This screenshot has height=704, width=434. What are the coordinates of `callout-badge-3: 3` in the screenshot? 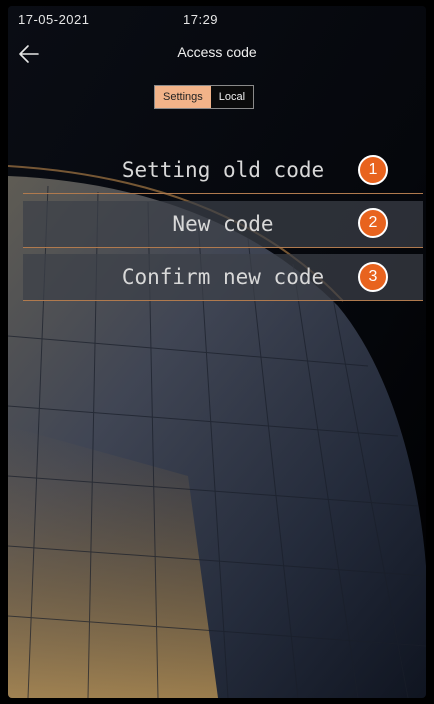 It's located at (373, 277).